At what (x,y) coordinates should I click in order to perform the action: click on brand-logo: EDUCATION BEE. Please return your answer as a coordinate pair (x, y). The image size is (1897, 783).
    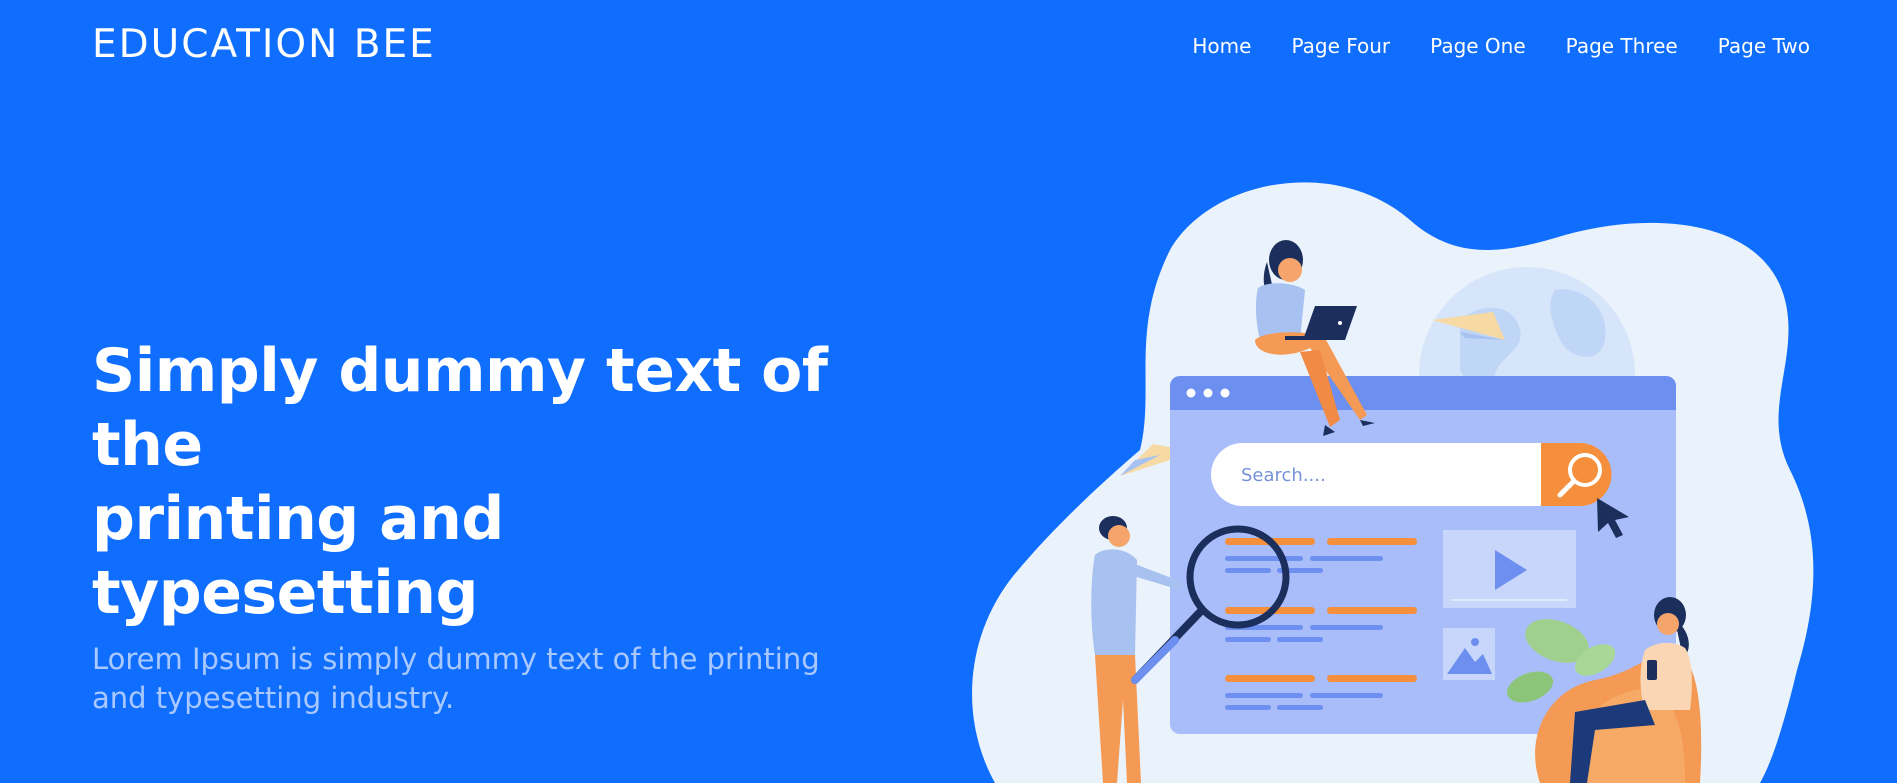
    Looking at the image, I should click on (264, 44).